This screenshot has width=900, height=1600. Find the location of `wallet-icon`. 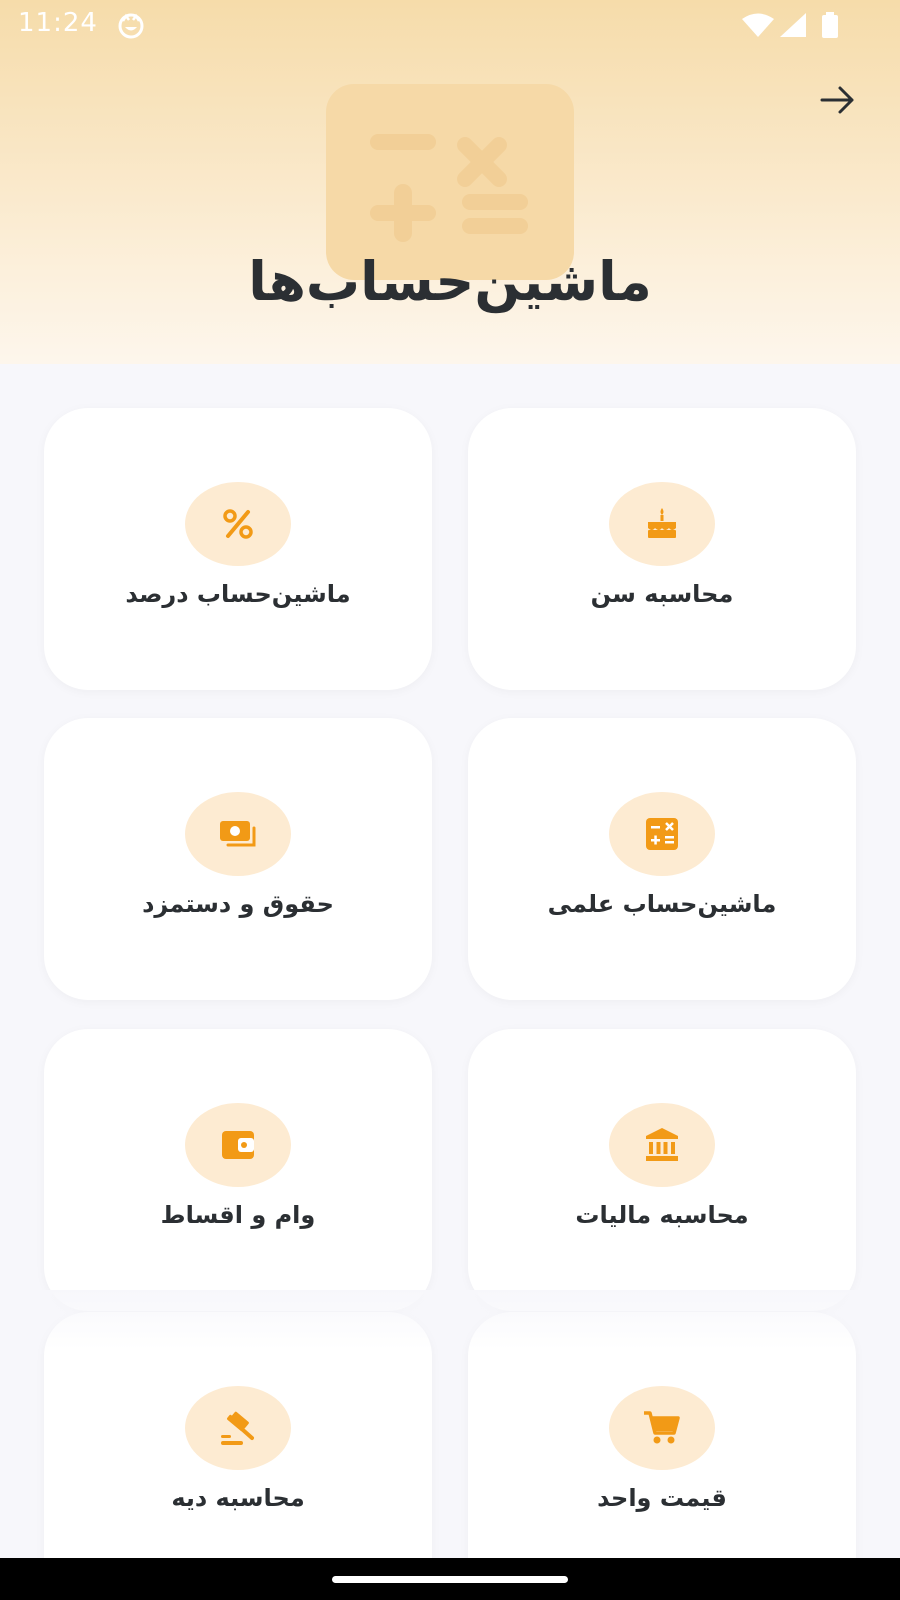

wallet-icon is located at coordinates (238, 1145).